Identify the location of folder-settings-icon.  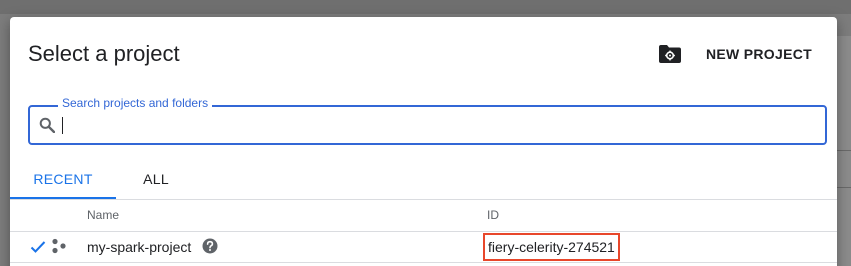
(670, 54).